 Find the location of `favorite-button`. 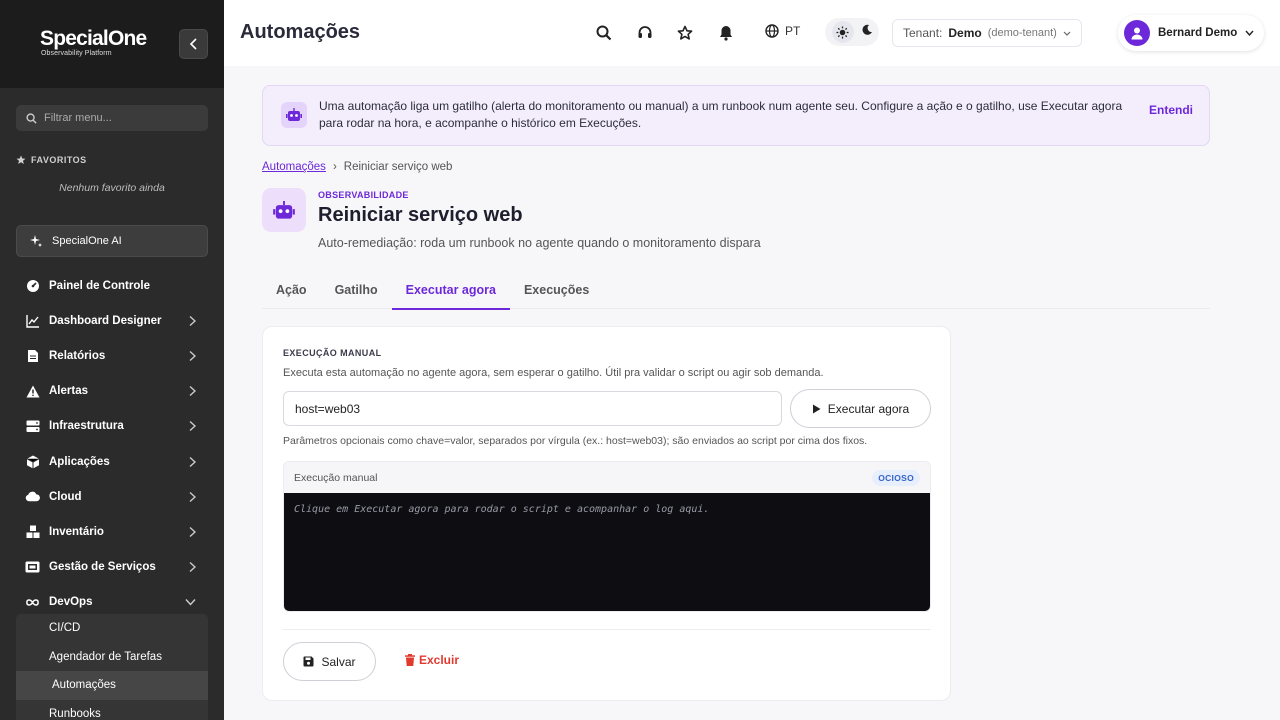

favorite-button is located at coordinates (685, 33).